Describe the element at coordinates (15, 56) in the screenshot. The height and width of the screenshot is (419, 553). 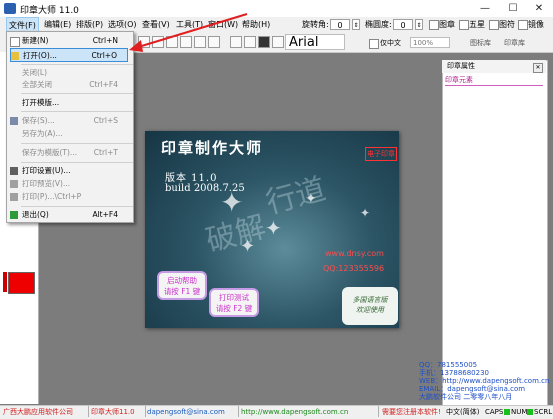
I see `open-folder-icon` at that location.